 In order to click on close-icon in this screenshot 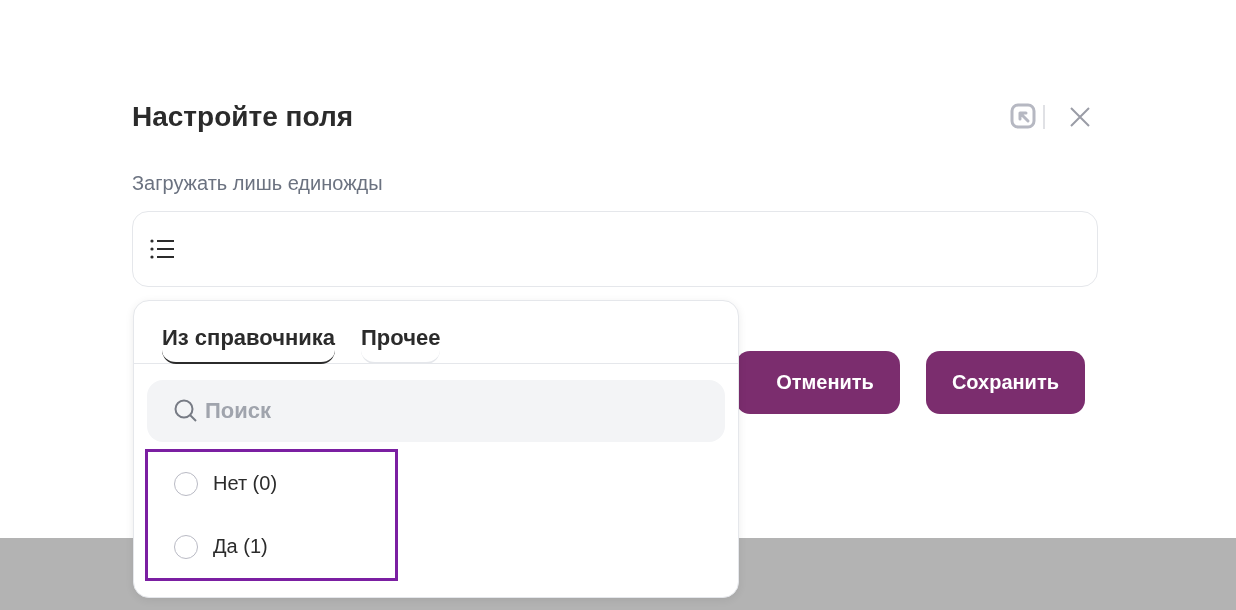, I will do `click(1080, 117)`.